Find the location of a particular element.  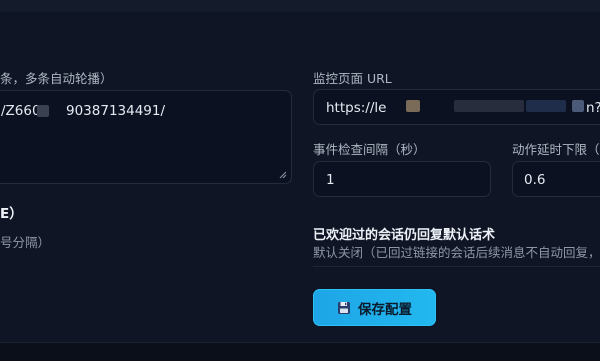

monitor-url-value-end: n? is located at coordinates (593, 108).